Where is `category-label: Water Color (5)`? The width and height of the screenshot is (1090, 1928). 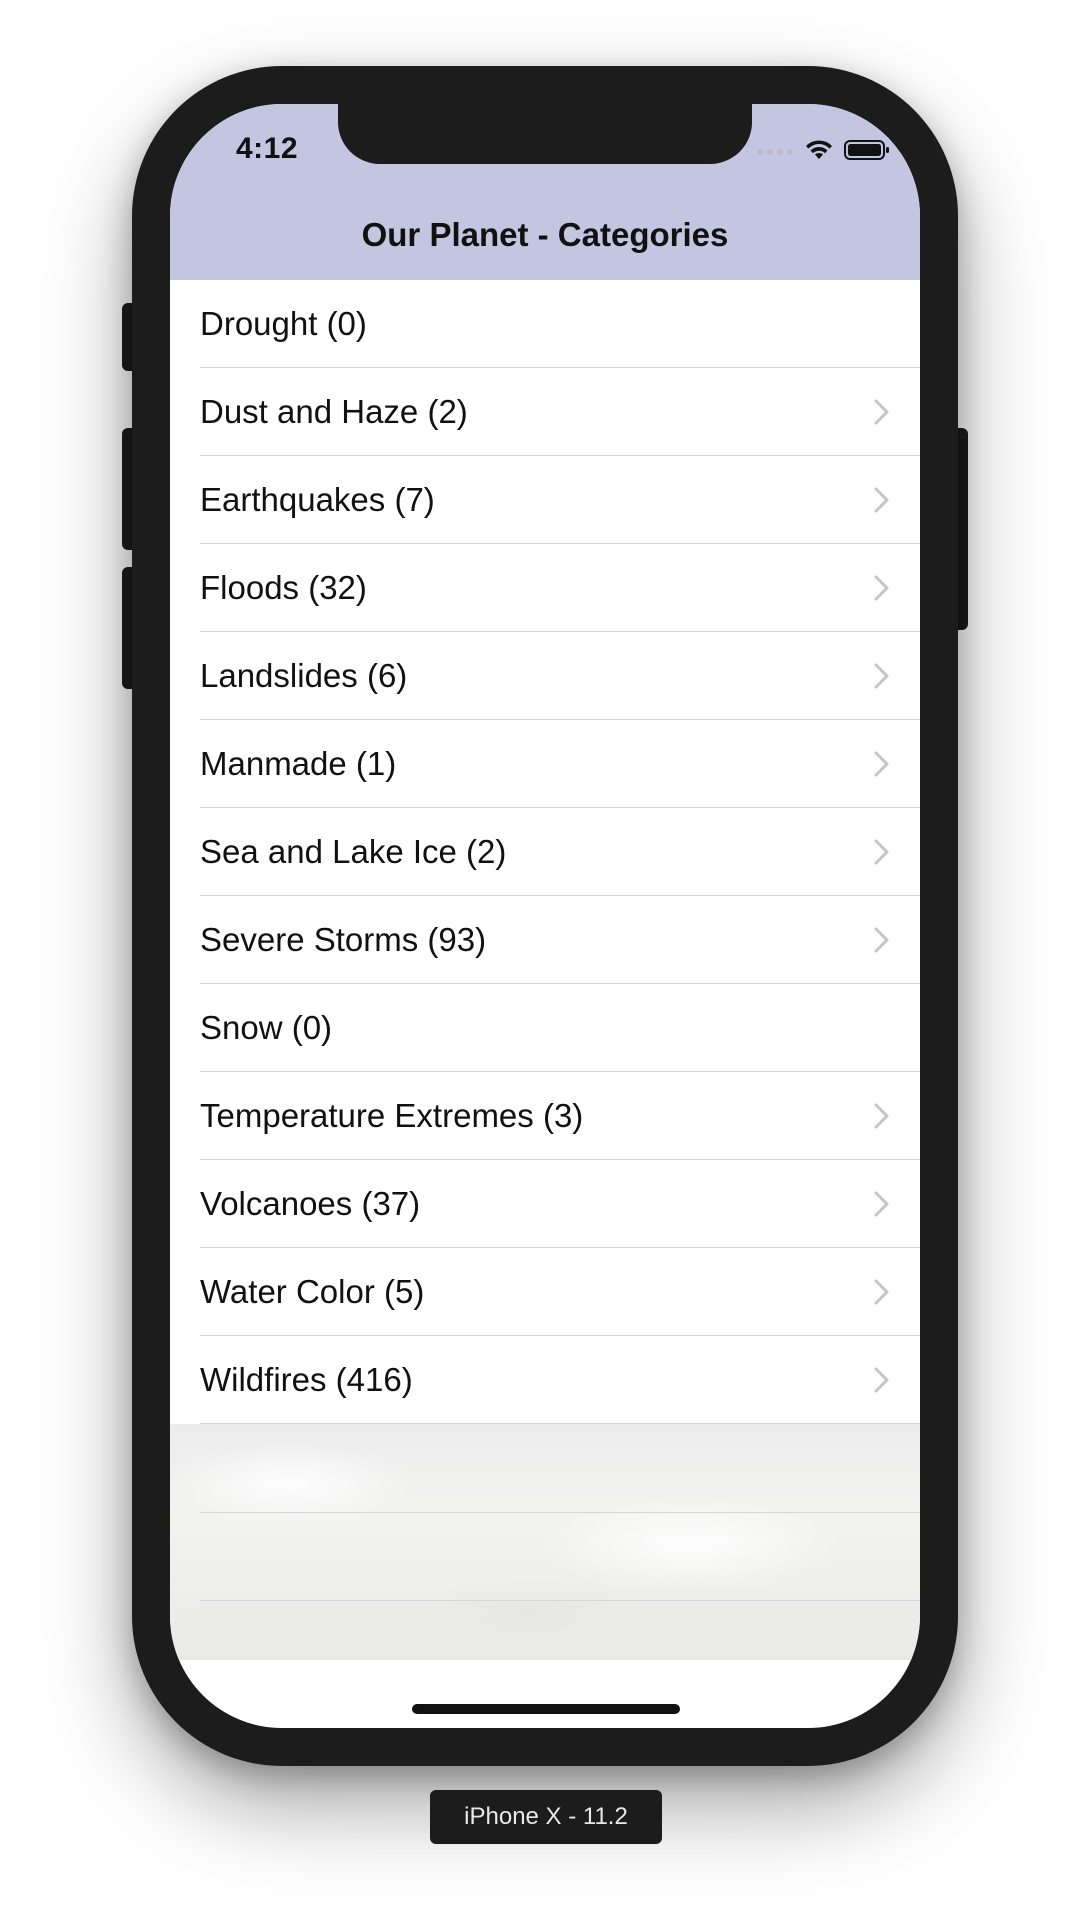 category-label: Water Color (5) is located at coordinates (312, 1291).